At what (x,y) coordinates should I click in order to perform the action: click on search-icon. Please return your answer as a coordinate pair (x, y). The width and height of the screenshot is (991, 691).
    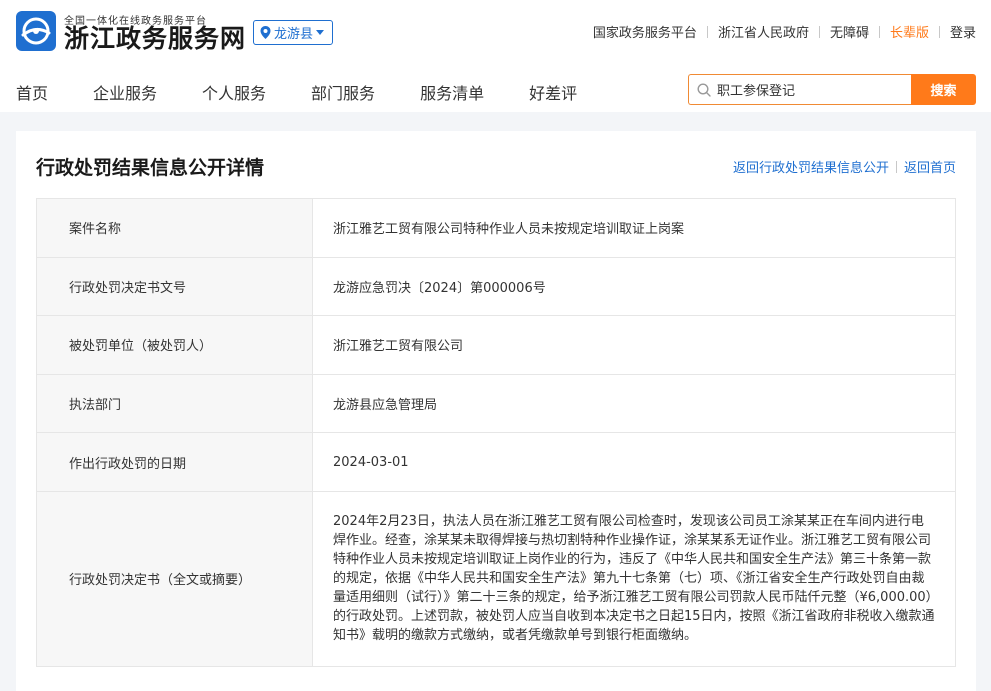
    Looking at the image, I should click on (704, 89).